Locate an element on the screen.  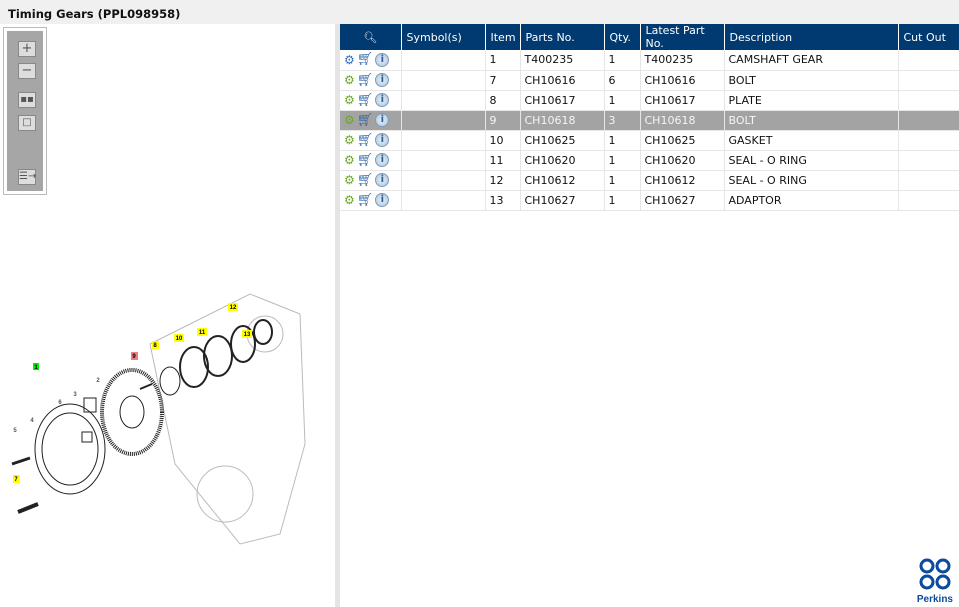
part-no-cell: CH10616 is located at coordinates (562, 80).